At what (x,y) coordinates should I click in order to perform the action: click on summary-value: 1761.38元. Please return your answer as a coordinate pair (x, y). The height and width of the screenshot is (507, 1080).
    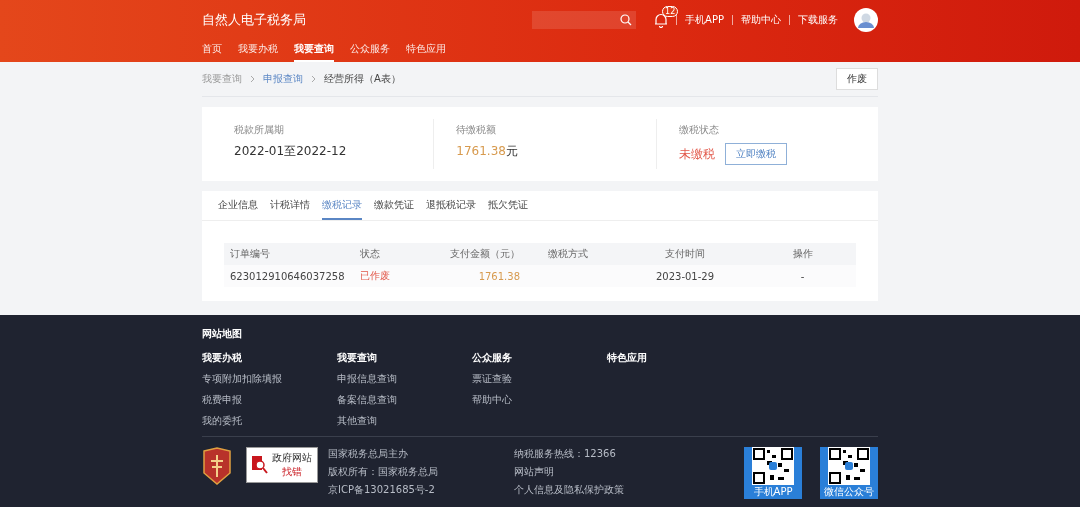
    Looking at the image, I should click on (487, 151).